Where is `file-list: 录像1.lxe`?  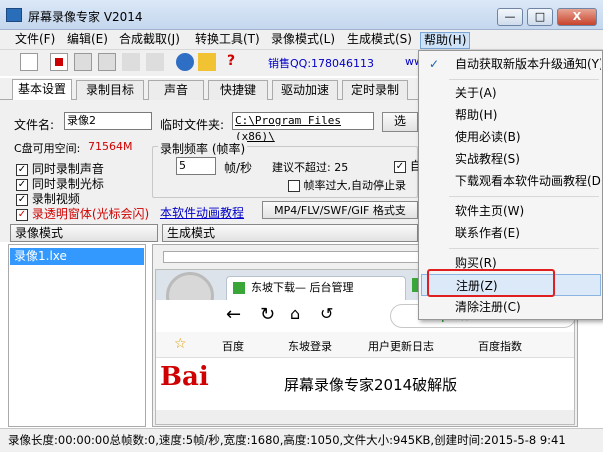 file-list: 录像1.lxe is located at coordinates (77, 335).